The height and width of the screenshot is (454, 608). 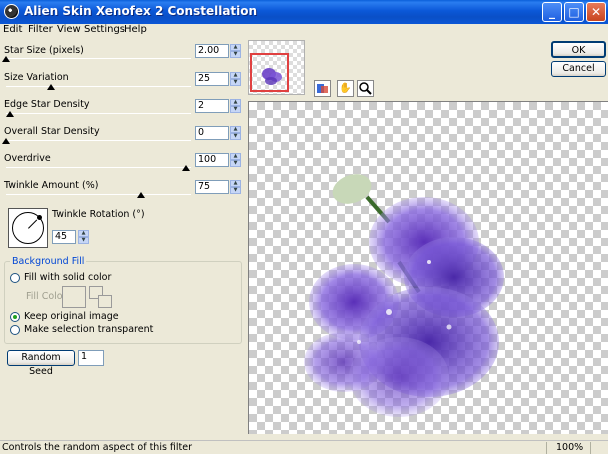 I want to click on zoom-level: 100%, so click(x=570, y=447).